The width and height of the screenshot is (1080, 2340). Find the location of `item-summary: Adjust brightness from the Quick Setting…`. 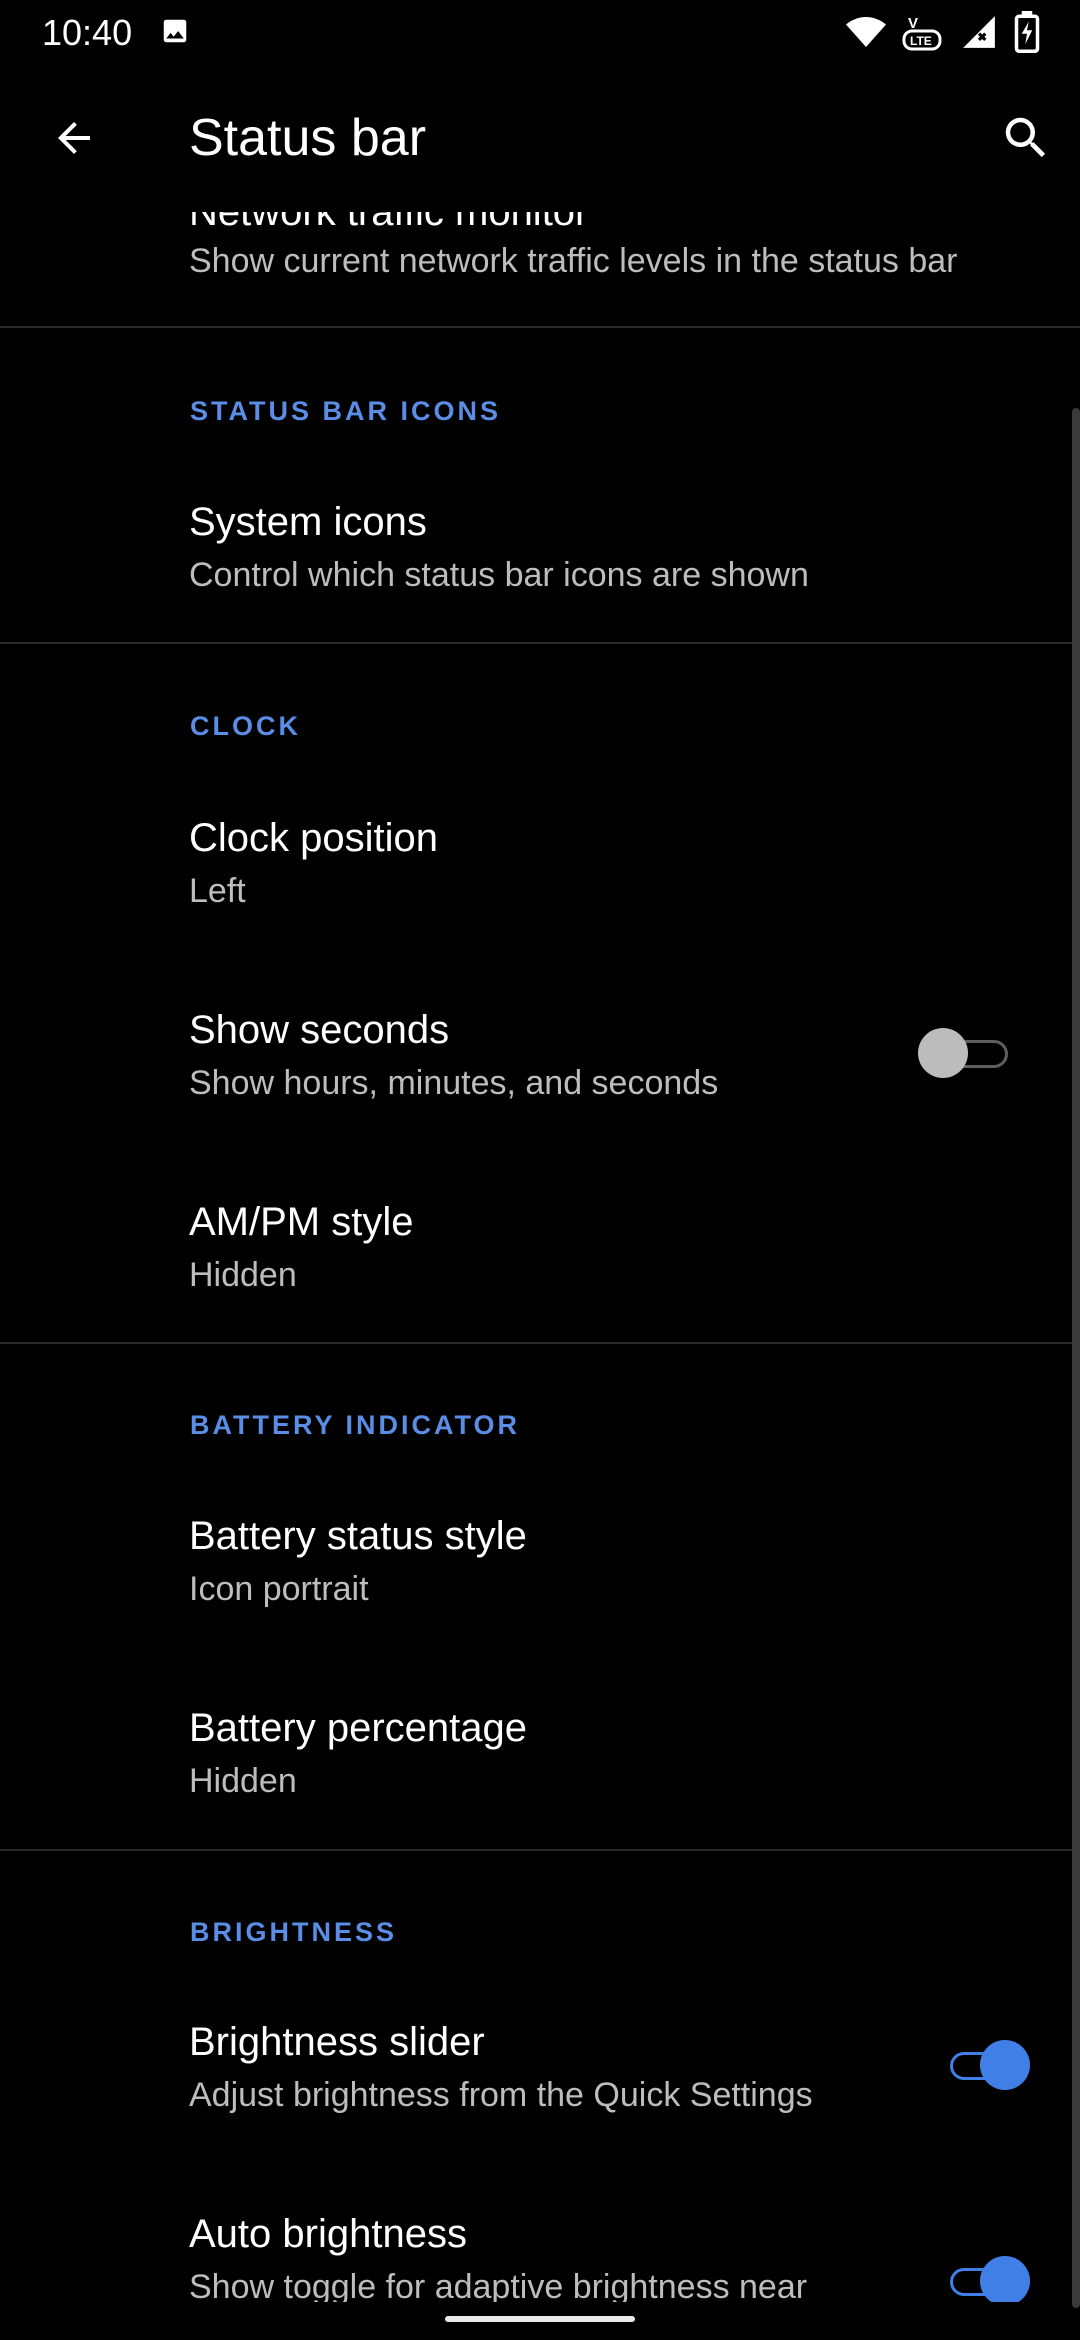

item-summary: Adjust brightness from the Quick Setting… is located at coordinates (501, 2095).